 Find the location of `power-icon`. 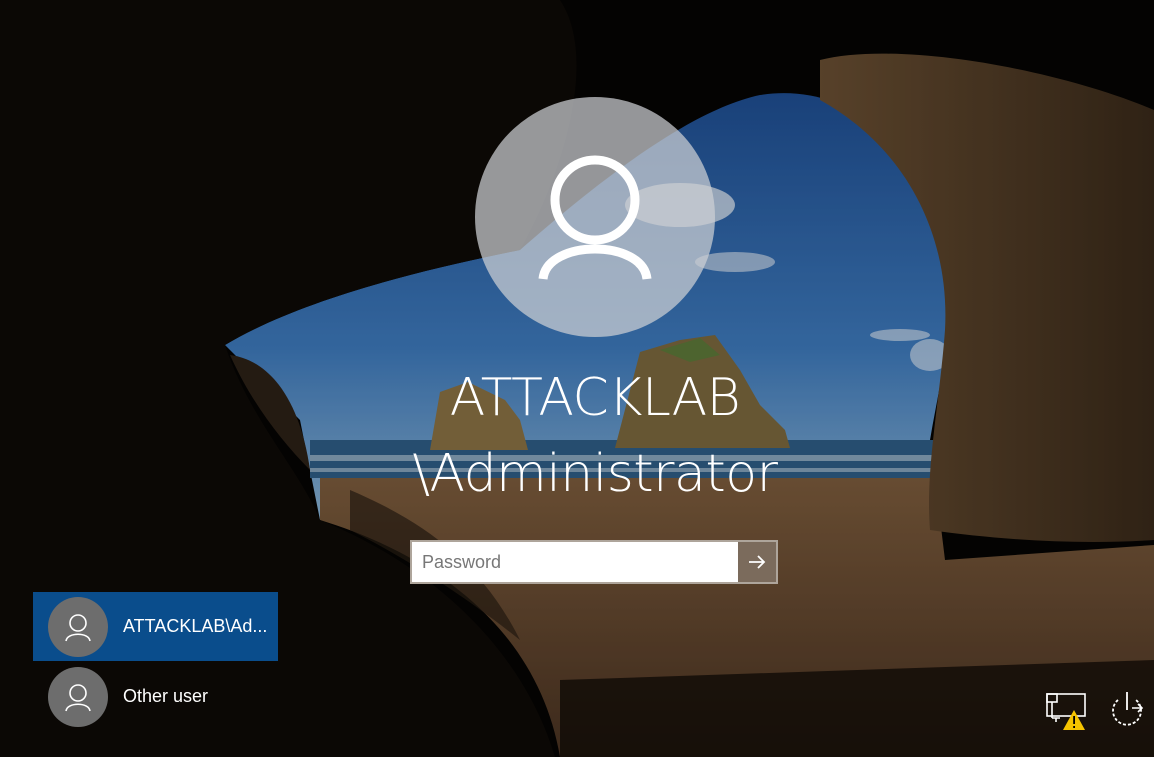

power-icon is located at coordinates (1128, 709).